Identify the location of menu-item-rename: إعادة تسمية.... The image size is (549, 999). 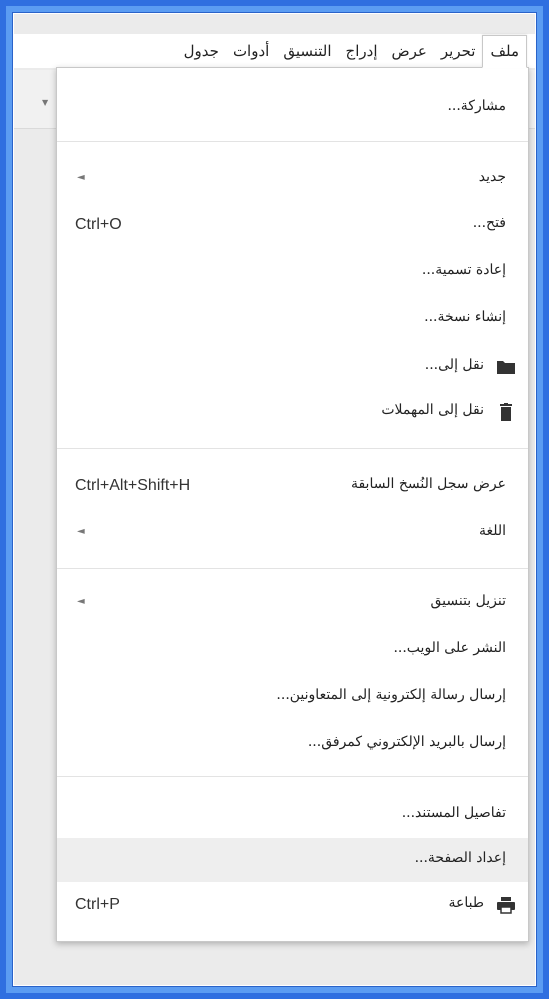
(292, 271).